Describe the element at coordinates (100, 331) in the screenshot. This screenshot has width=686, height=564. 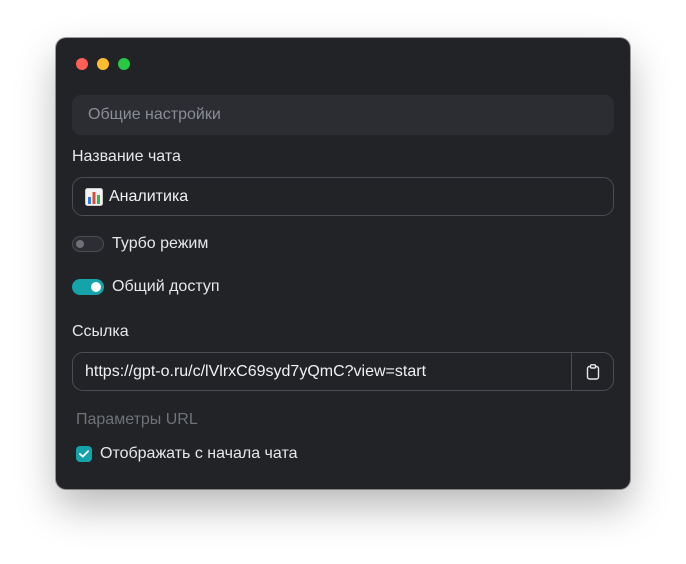
I see `link-label: Ссылка` at that location.